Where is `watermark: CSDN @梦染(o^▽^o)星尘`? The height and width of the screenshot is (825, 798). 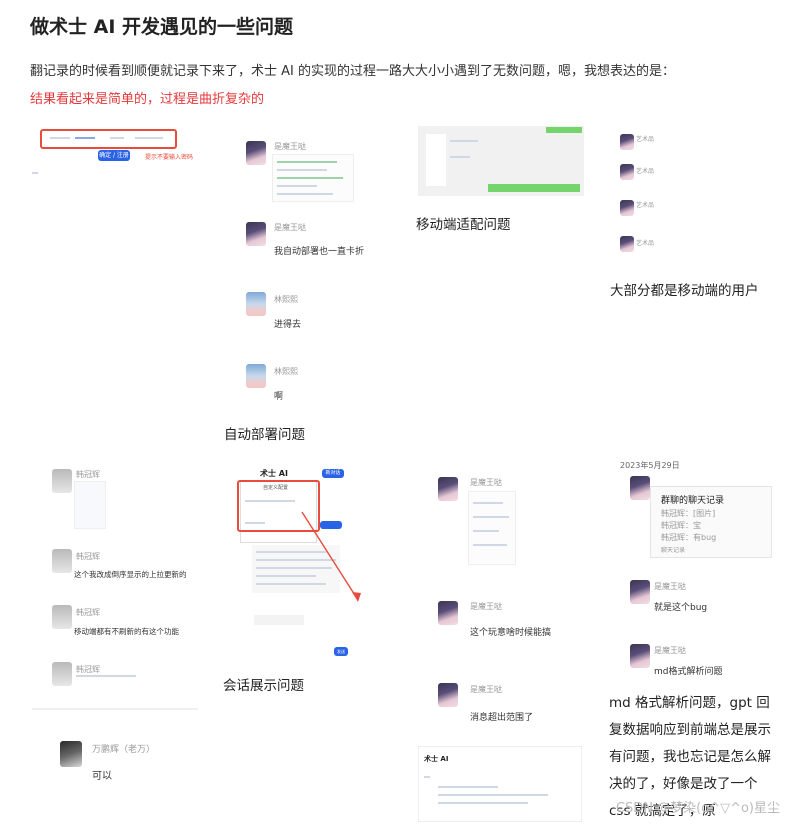 watermark: CSDN @梦染(o^▽^o)星尘 is located at coordinates (697, 808).